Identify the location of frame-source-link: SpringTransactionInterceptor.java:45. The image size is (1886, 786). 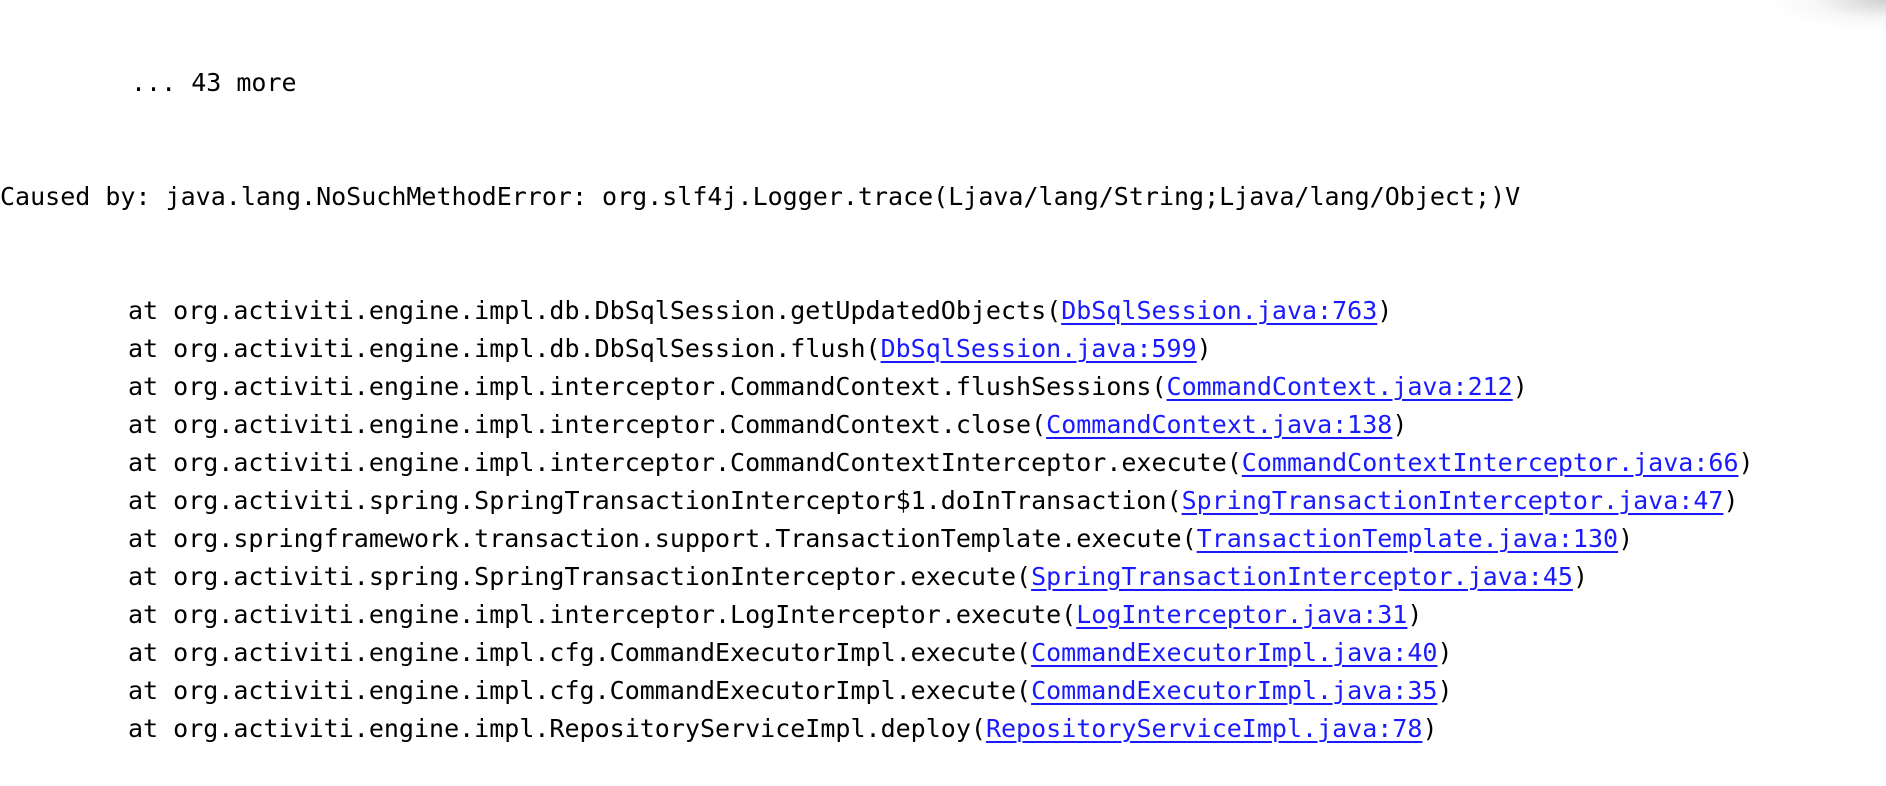
(1302, 576).